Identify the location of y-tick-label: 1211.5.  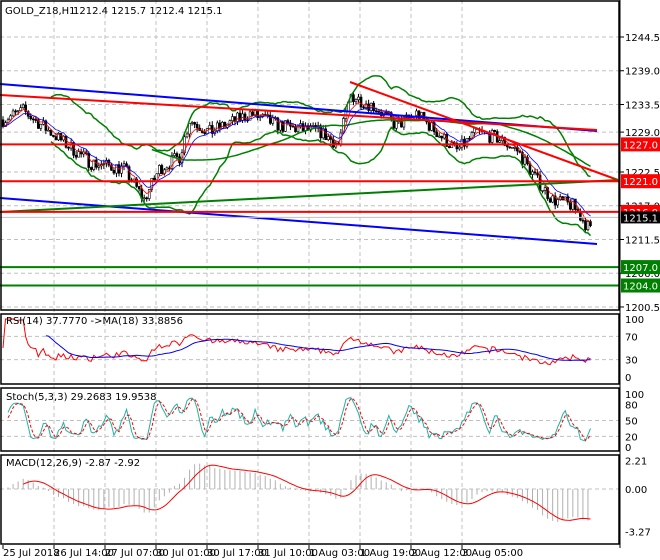
(642, 240).